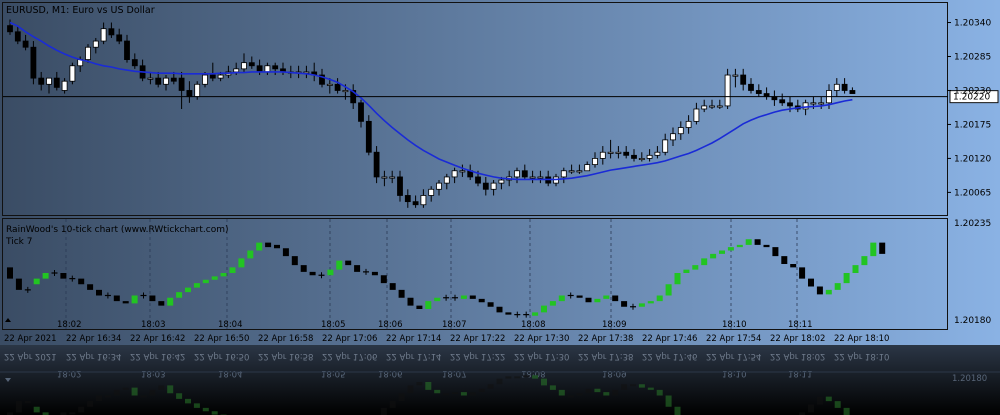 This screenshot has height=415, width=1000. Describe the element at coordinates (533, 325) in the screenshot. I see `tick-time-label: 18:08` at that location.